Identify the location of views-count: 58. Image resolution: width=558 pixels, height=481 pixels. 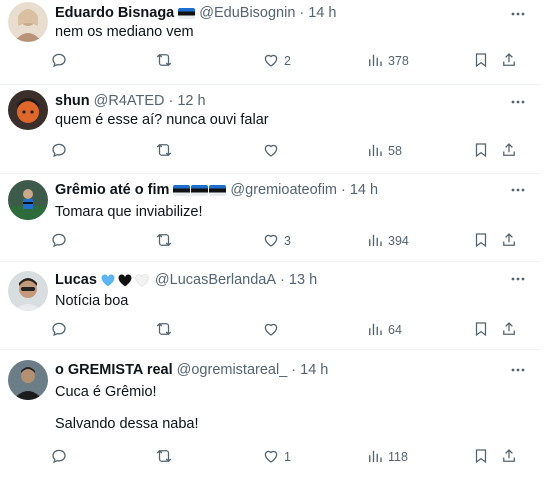
(395, 151).